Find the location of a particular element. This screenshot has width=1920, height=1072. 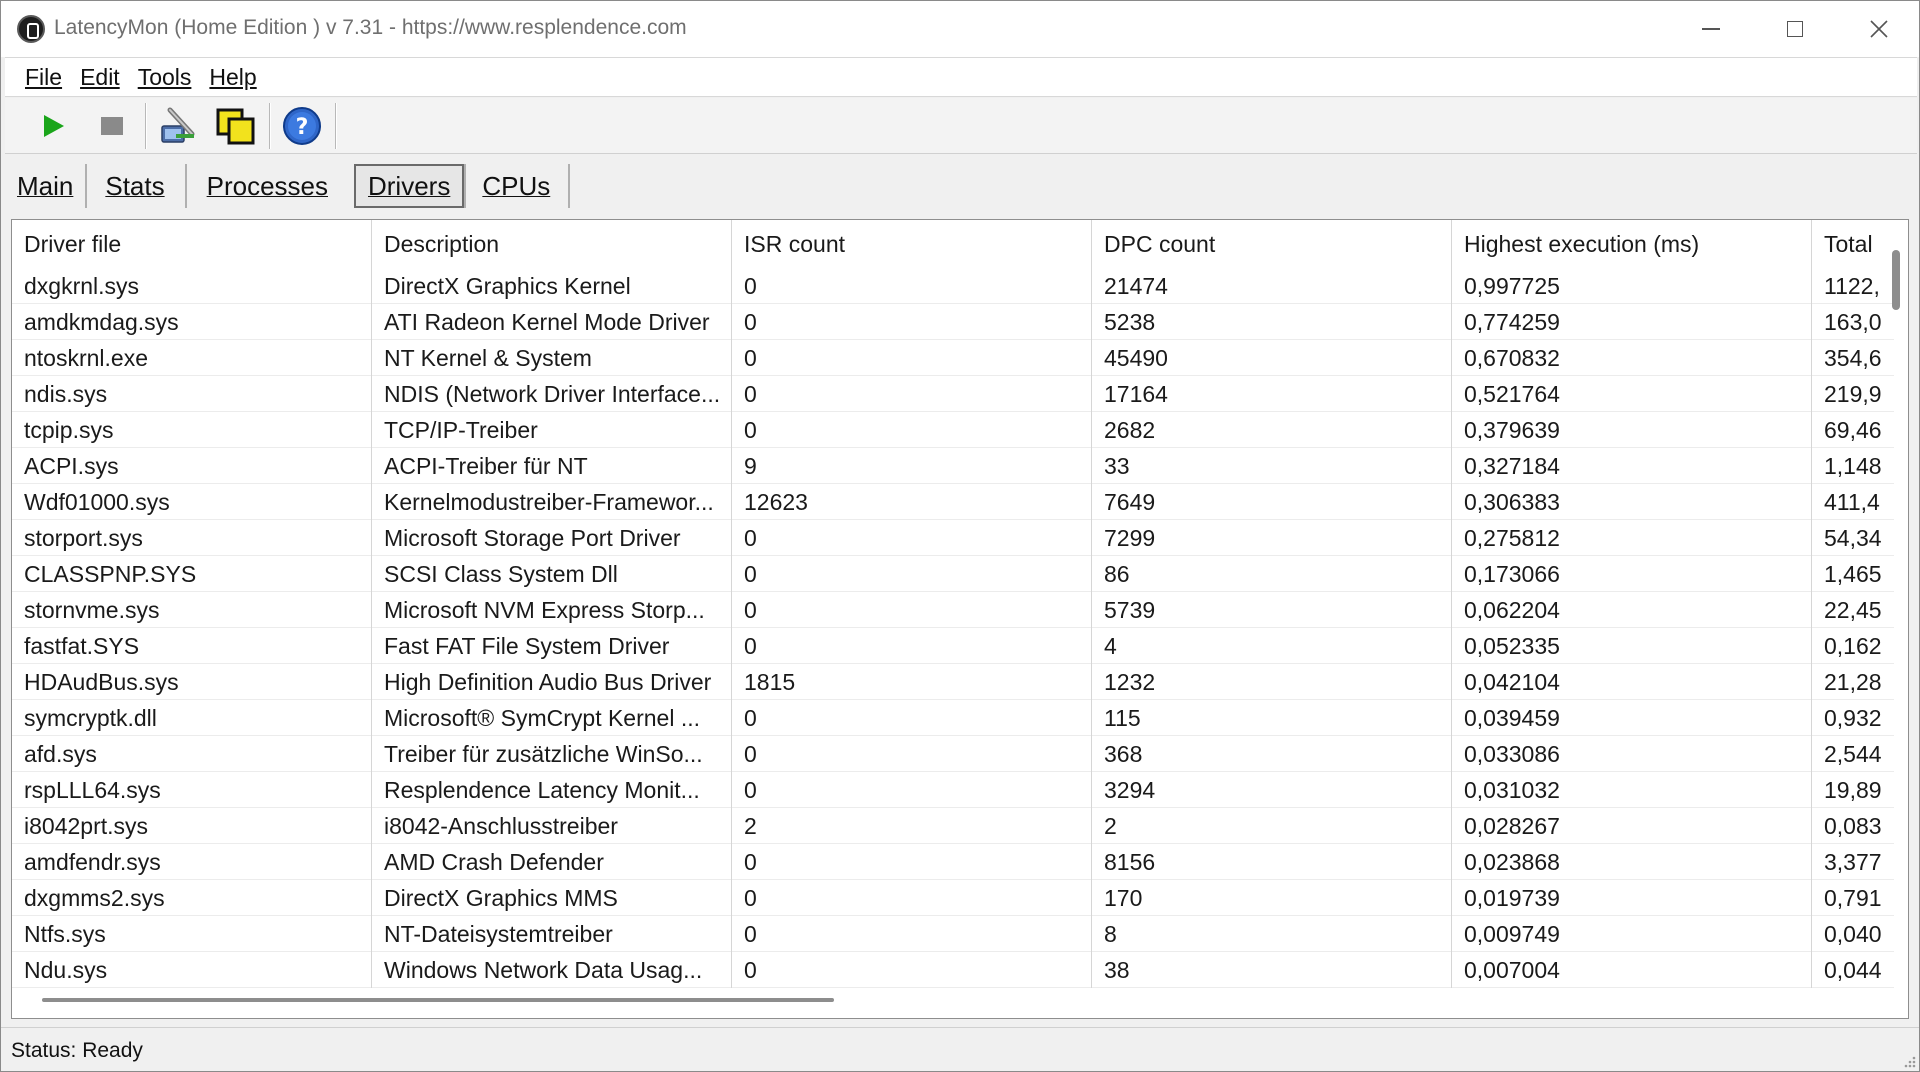

cell-driver-file: symcryptk.dll is located at coordinates (192, 718).